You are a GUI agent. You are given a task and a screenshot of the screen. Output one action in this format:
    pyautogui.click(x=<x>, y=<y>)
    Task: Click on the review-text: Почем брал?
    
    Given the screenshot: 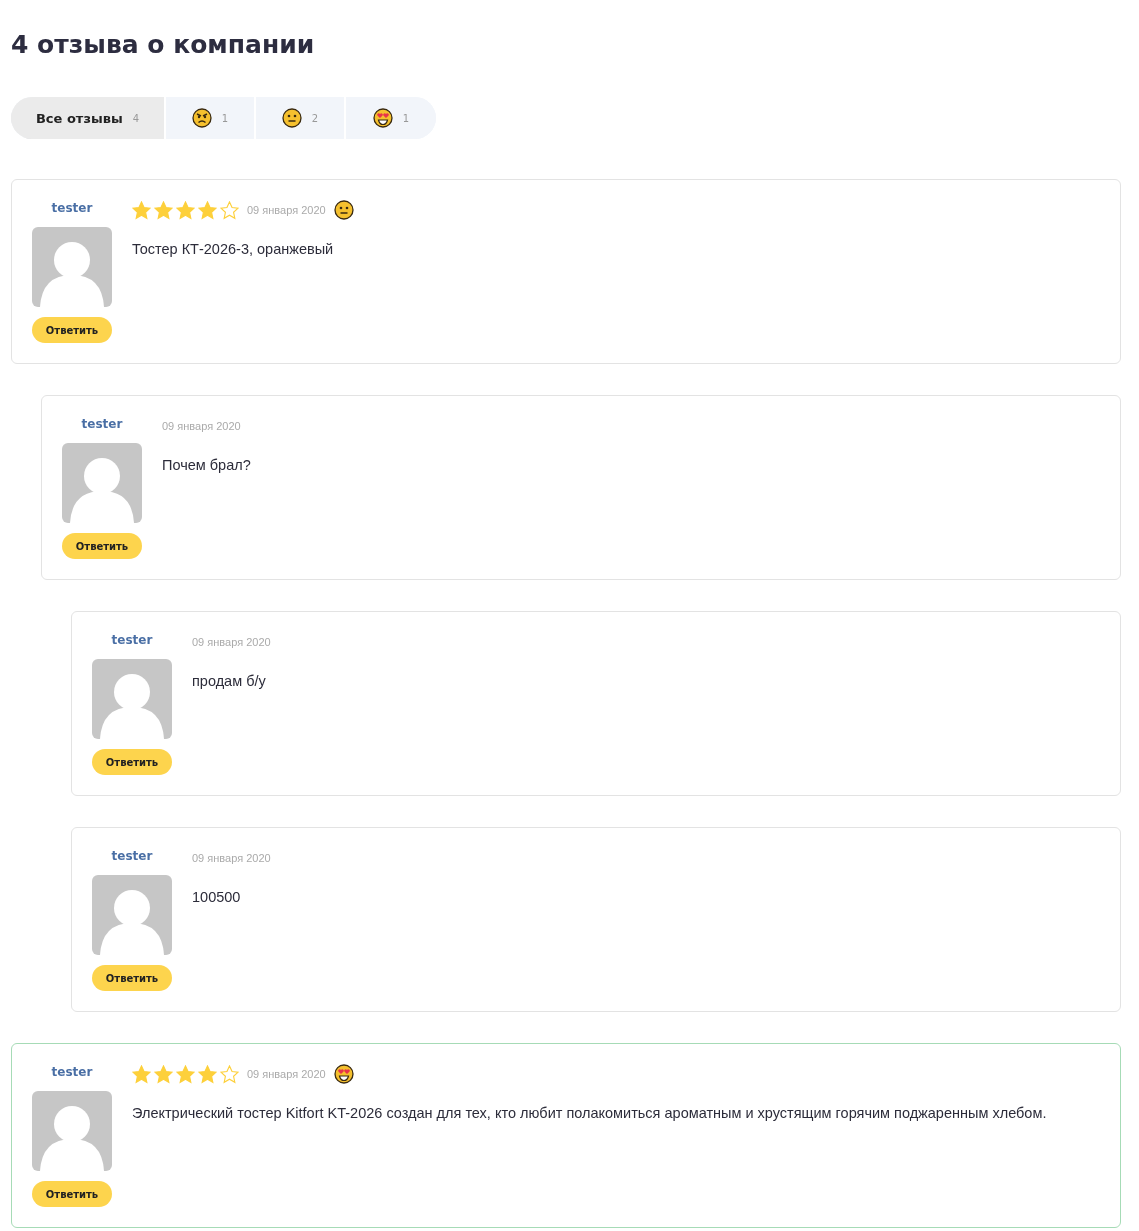 What is the action you would take?
    pyautogui.click(x=206, y=465)
    